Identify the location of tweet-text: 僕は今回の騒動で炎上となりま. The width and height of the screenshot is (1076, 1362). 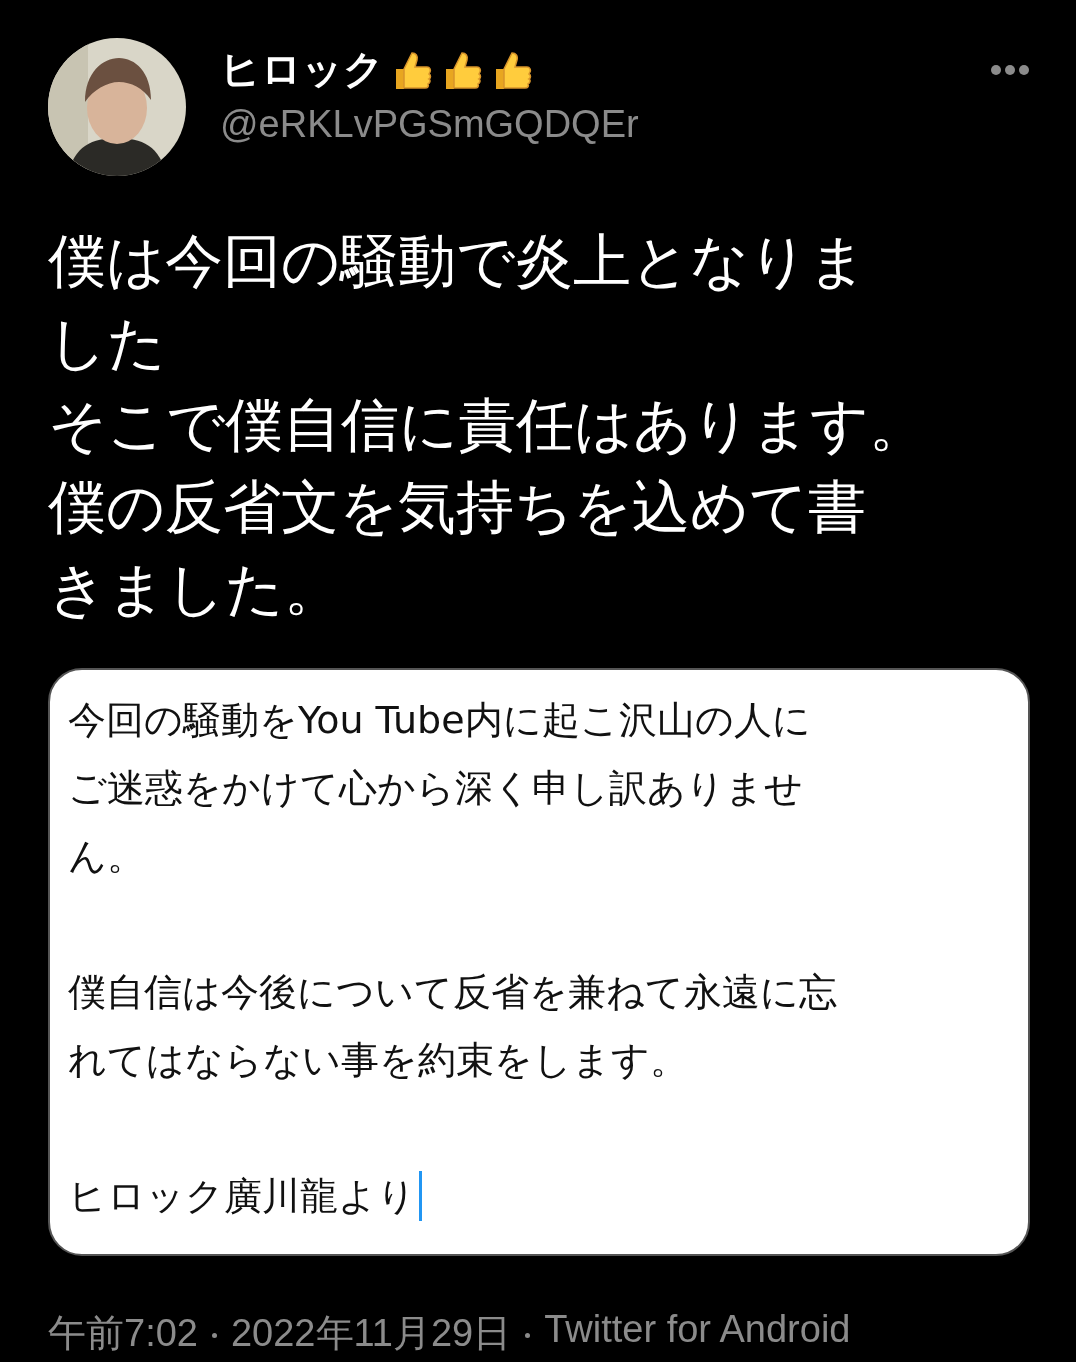
(458, 261).